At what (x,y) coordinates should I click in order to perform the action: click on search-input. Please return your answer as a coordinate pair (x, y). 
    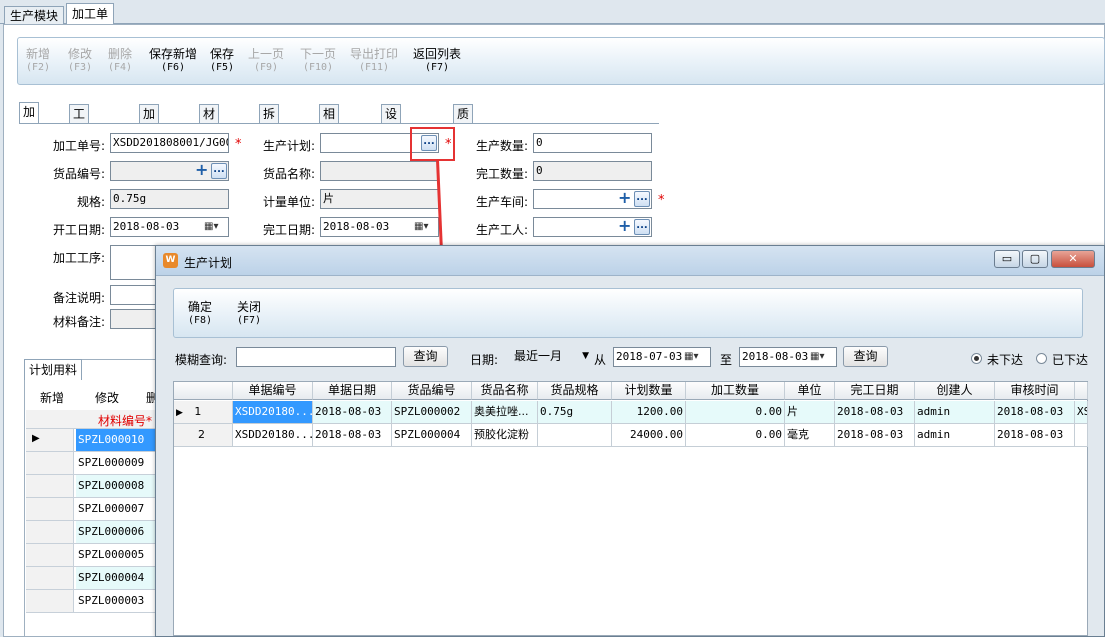
    Looking at the image, I should click on (316, 357).